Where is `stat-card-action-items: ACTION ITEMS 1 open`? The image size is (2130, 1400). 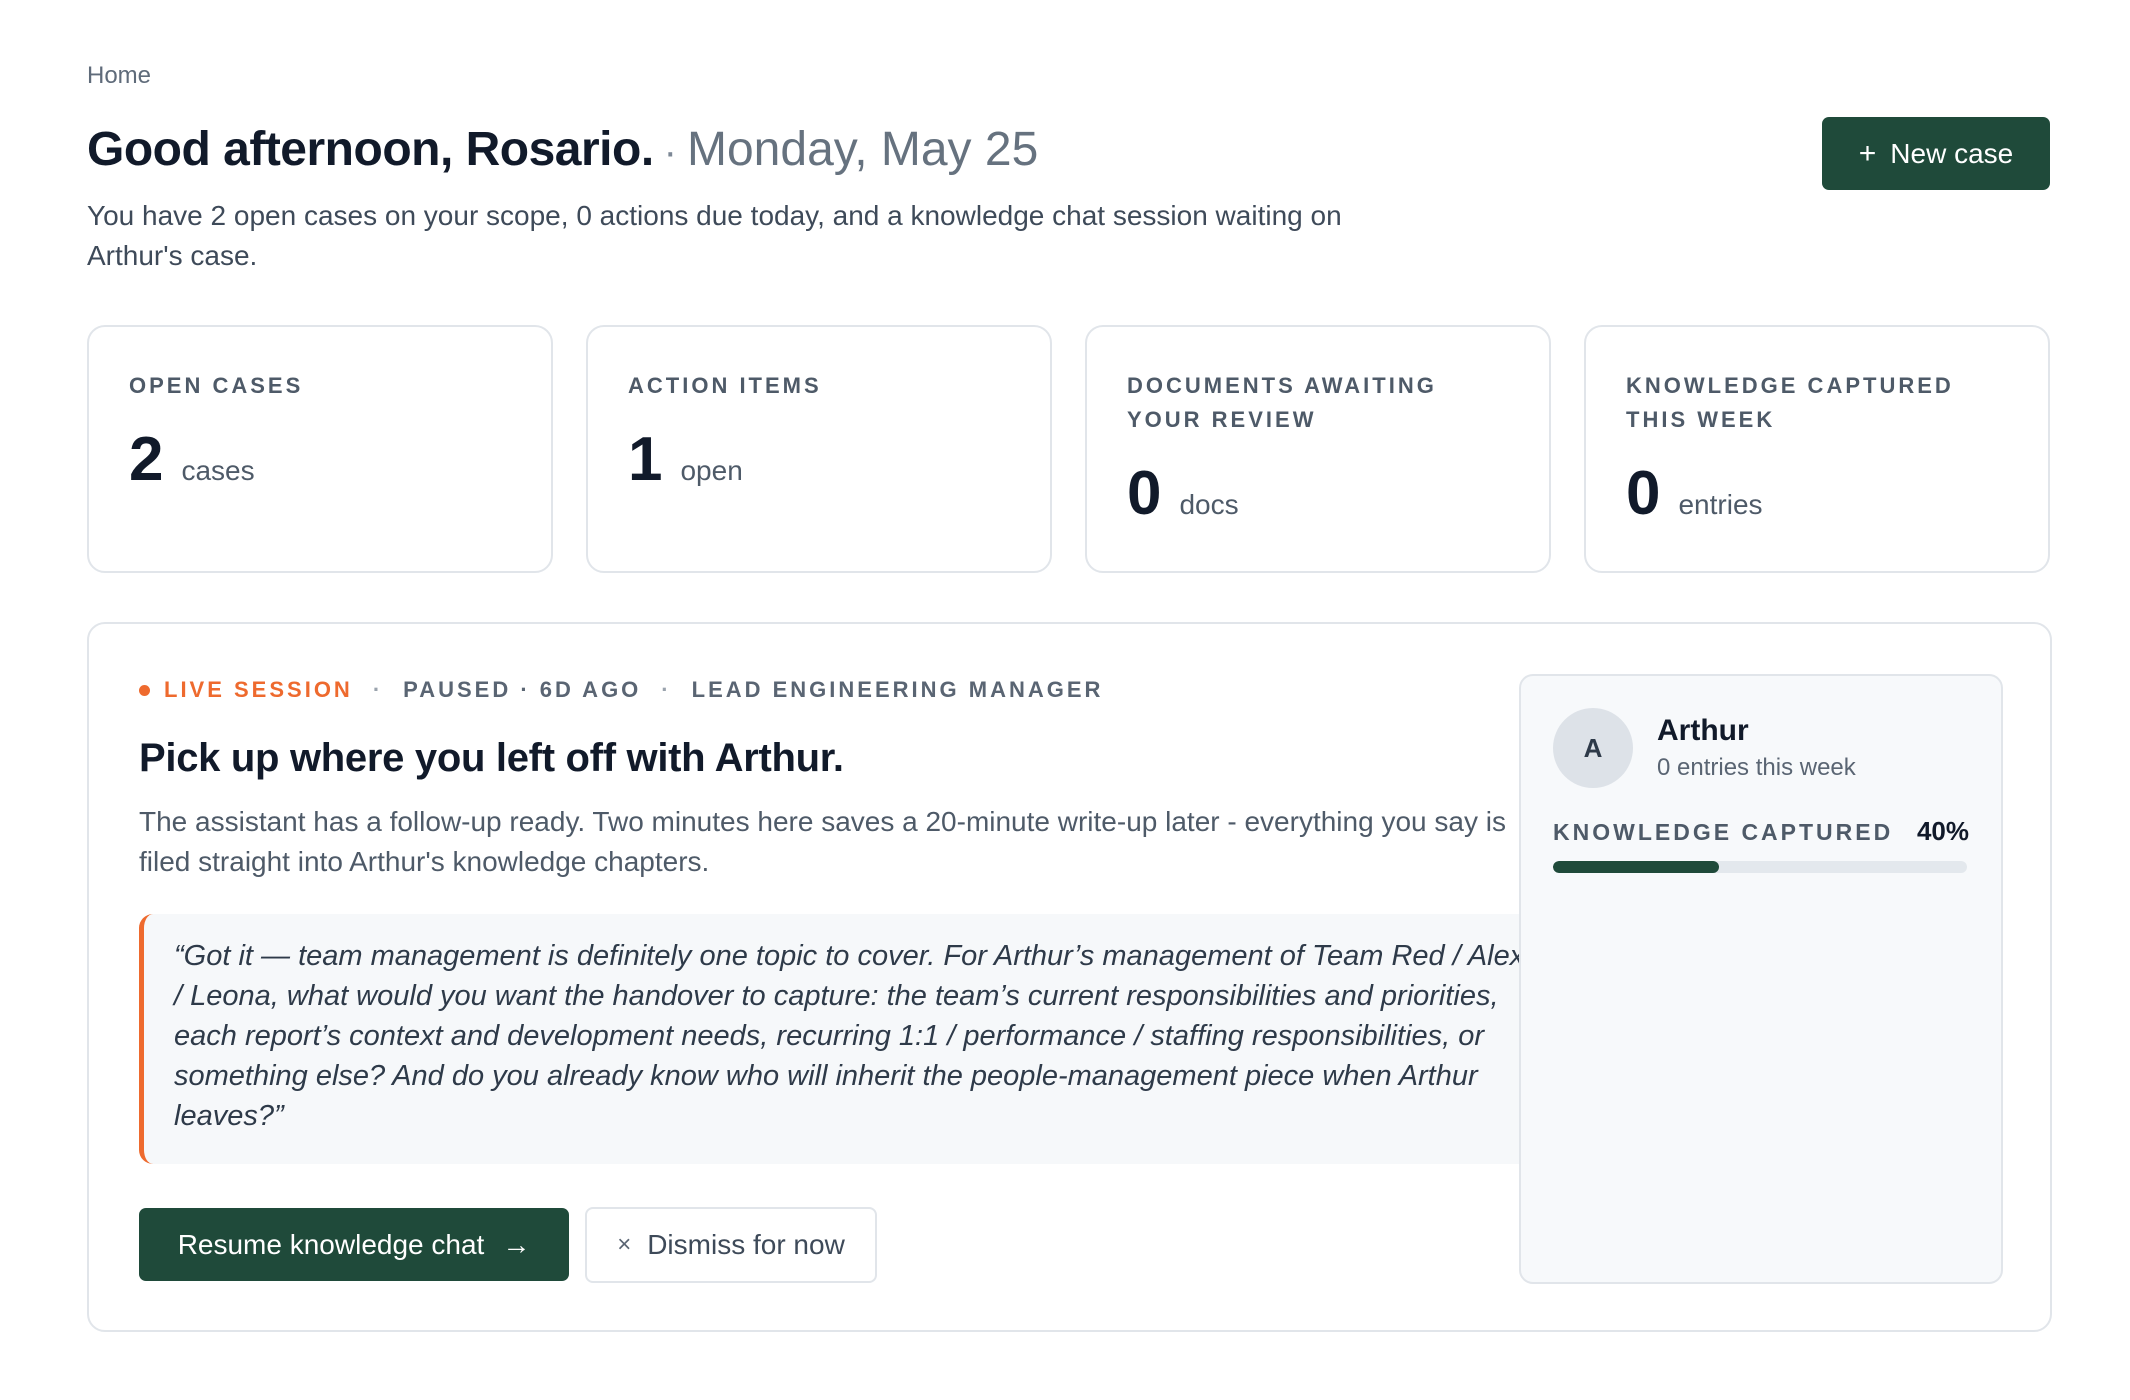 stat-card-action-items: ACTION ITEMS 1 open is located at coordinates (819, 449).